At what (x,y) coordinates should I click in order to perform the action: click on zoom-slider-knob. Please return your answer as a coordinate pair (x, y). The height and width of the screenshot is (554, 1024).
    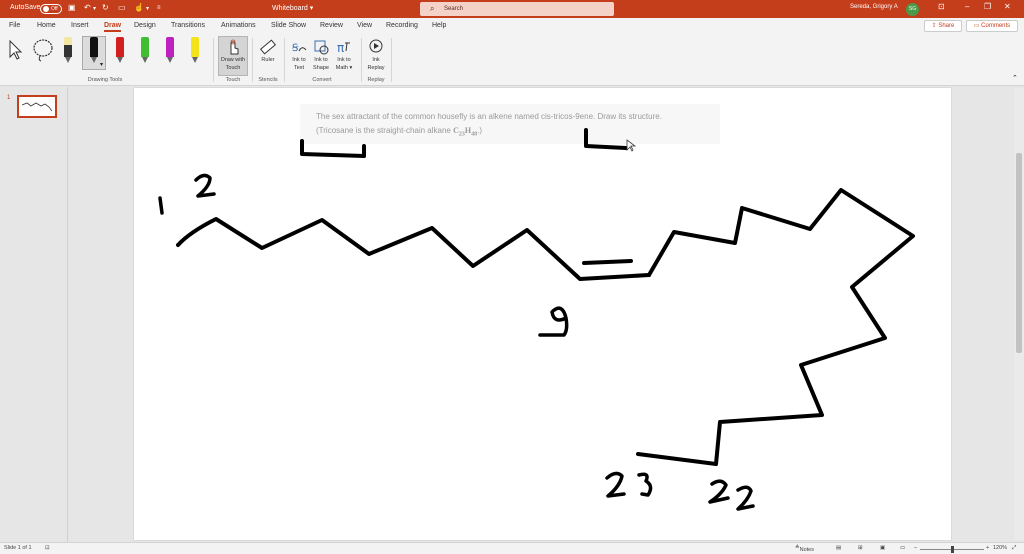
    Looking at the image, I should click on (952, 549).